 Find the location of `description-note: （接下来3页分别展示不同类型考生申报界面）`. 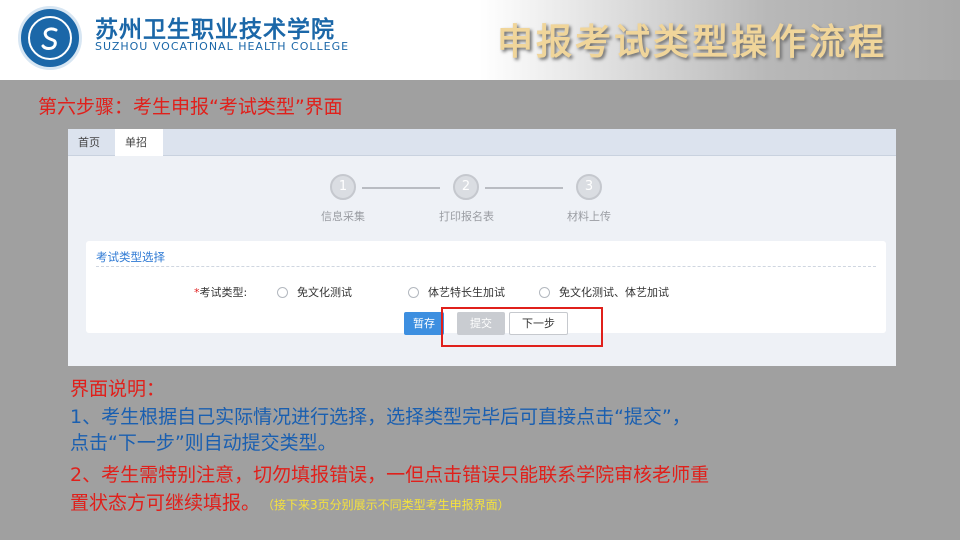

description-note: （接下来3页分别展示不同类型考生申报界面） is located at coordinates (389, 505).